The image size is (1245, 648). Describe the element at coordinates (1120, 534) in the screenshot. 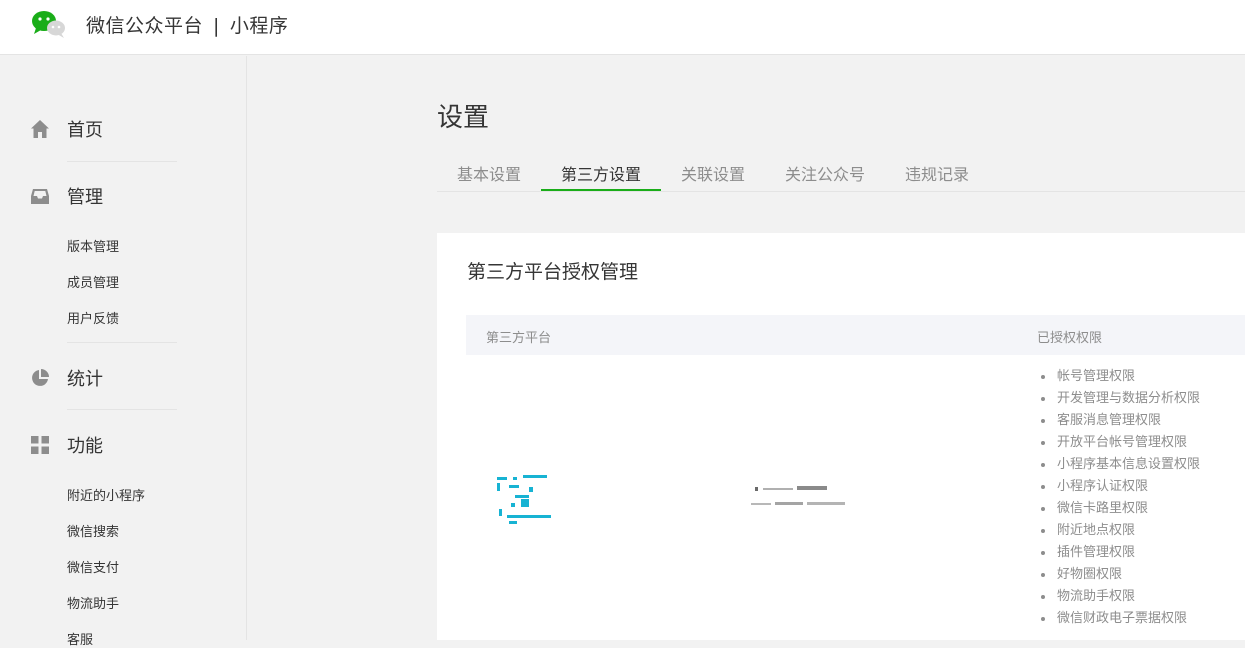

I see `list-item: 附近地点权限` at that location.